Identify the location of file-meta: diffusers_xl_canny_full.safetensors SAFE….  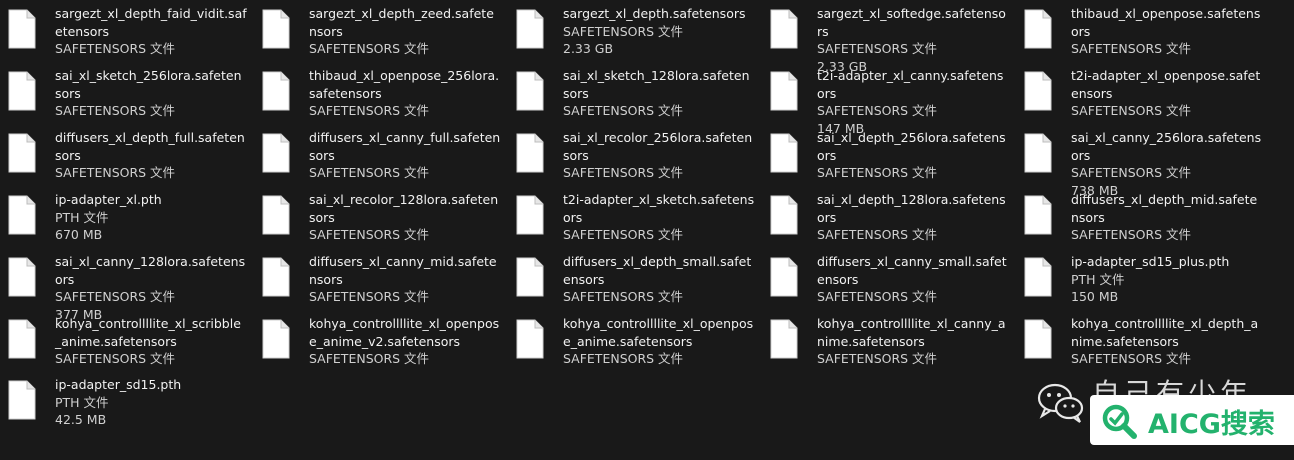
(405, 155).